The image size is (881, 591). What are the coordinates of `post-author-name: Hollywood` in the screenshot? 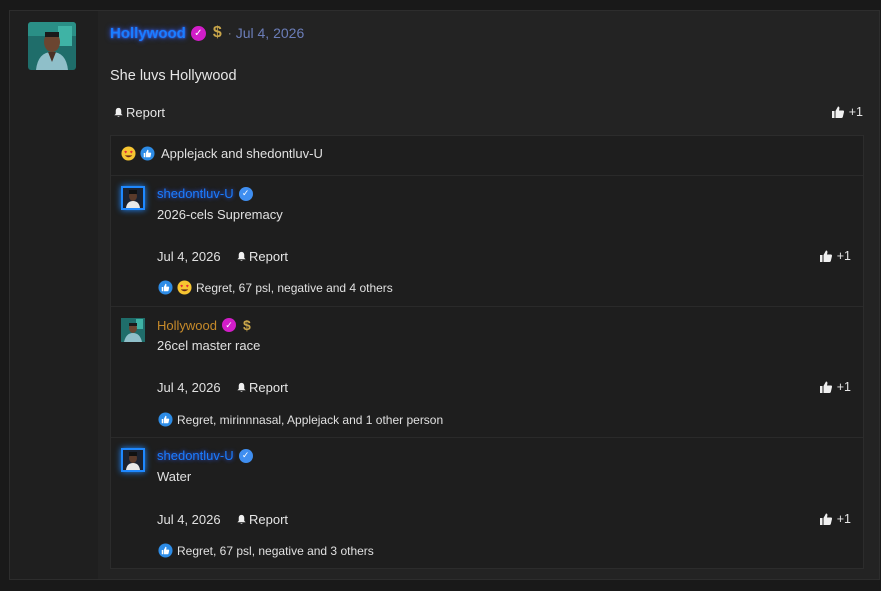 It's located at (148, 33).